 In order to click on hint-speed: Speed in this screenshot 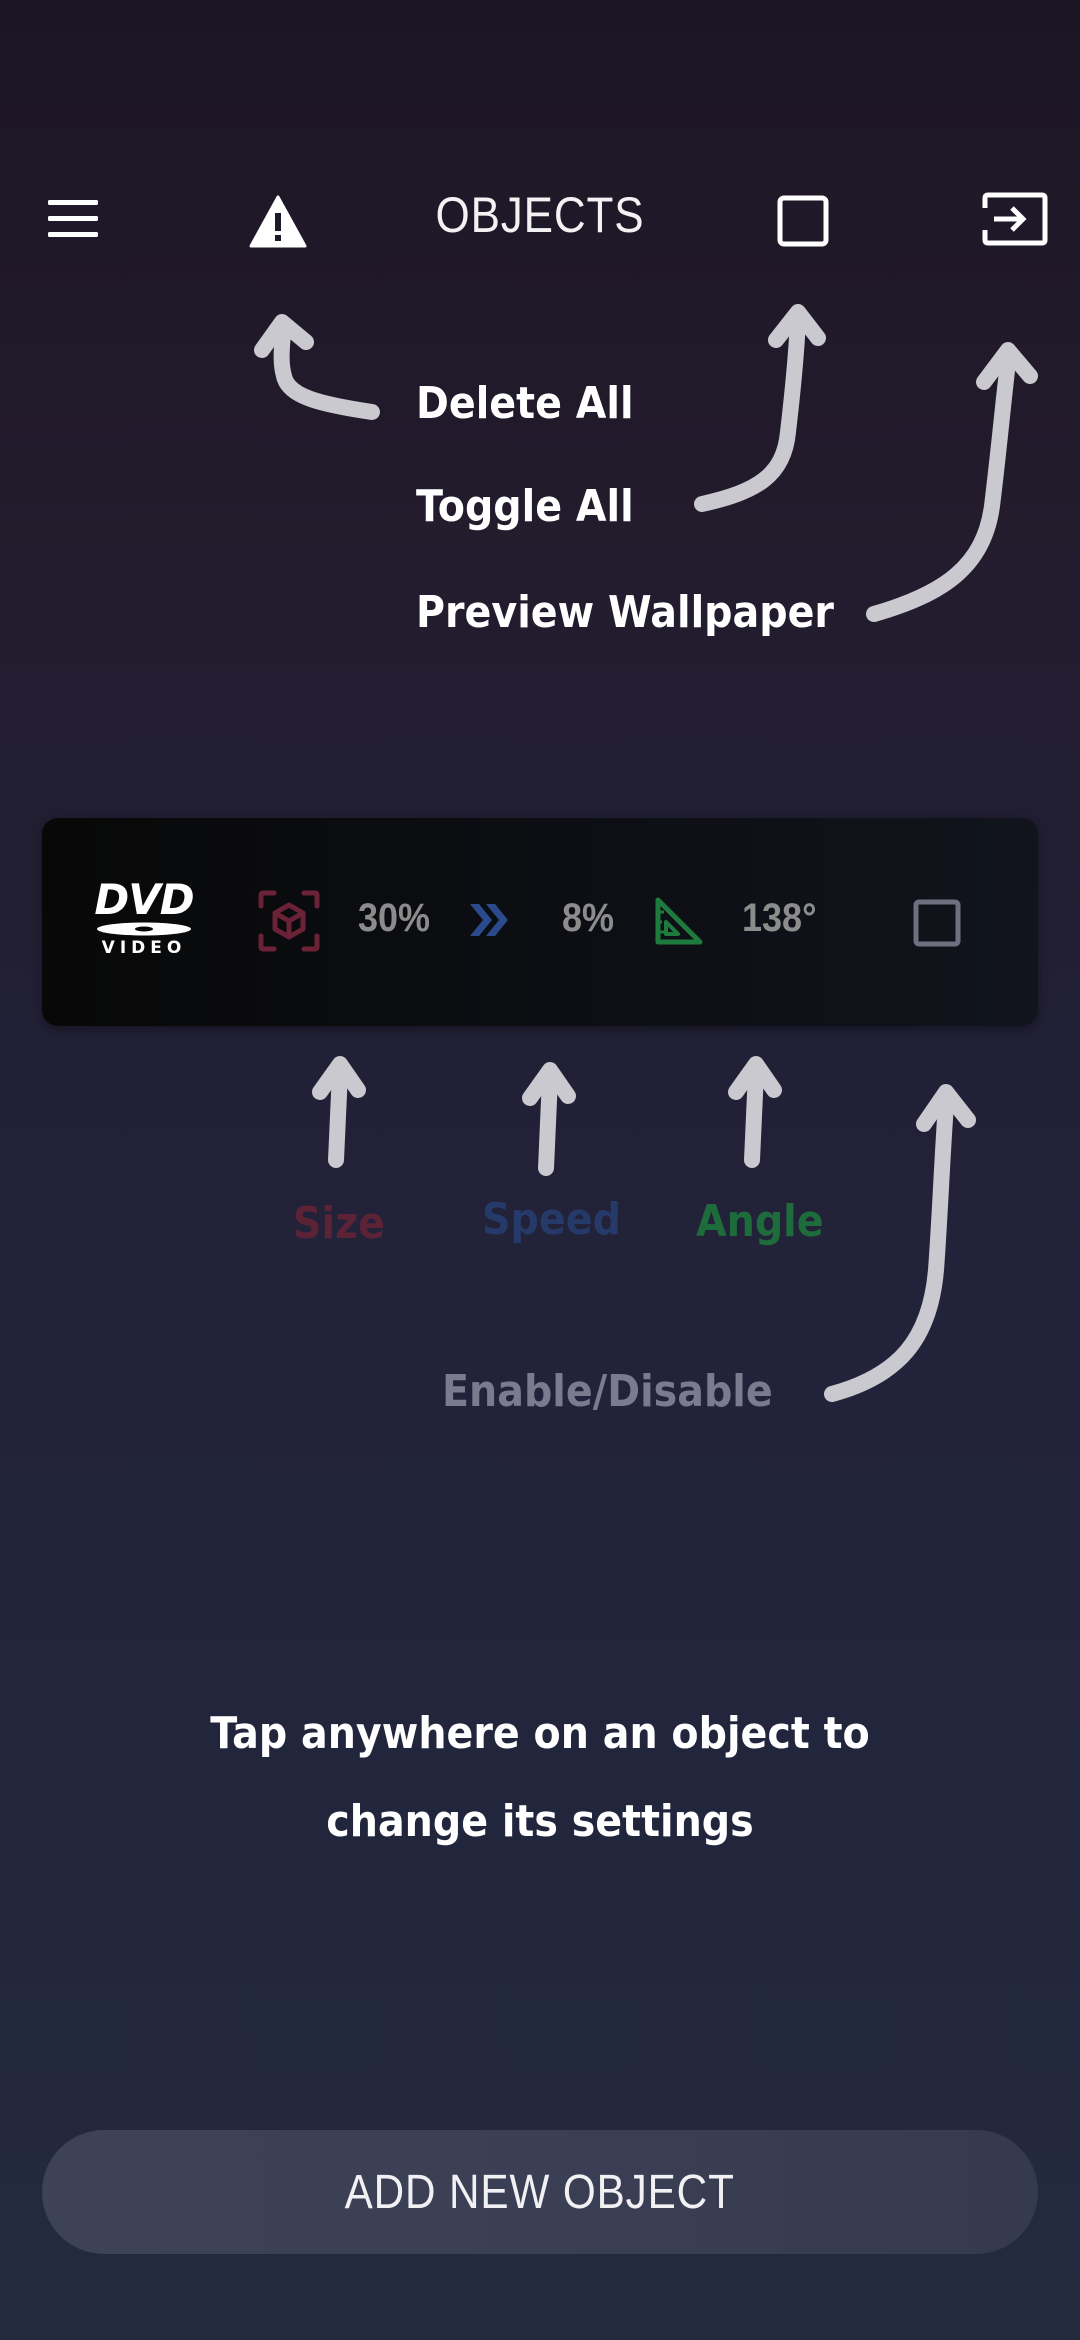, I will do `click(551, 1219)`.